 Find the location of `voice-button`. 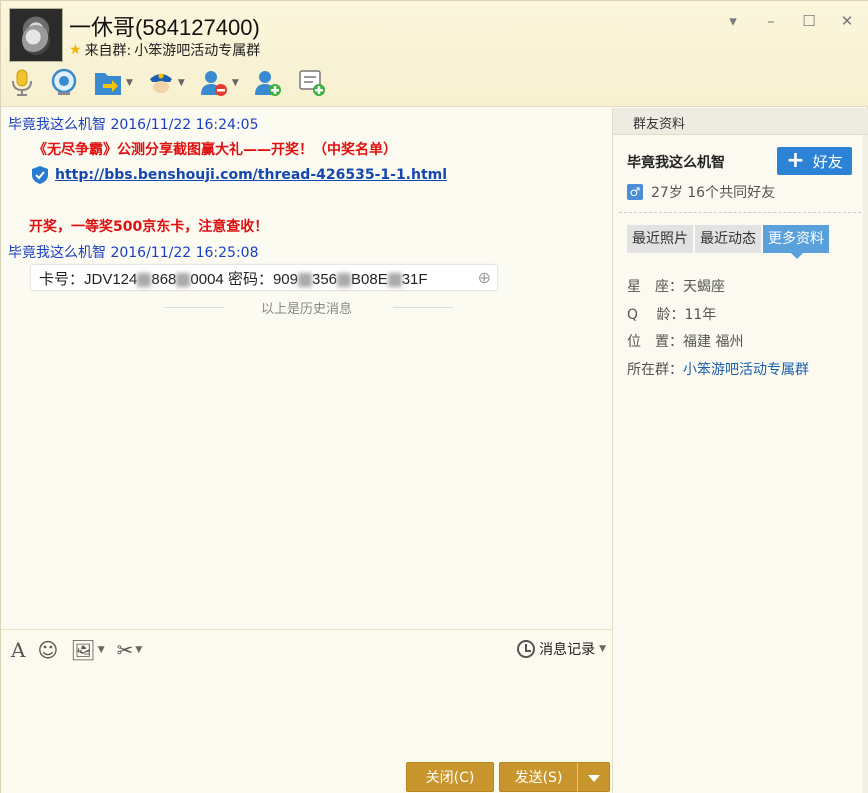

voice-button is located at coordinates (22, 83).